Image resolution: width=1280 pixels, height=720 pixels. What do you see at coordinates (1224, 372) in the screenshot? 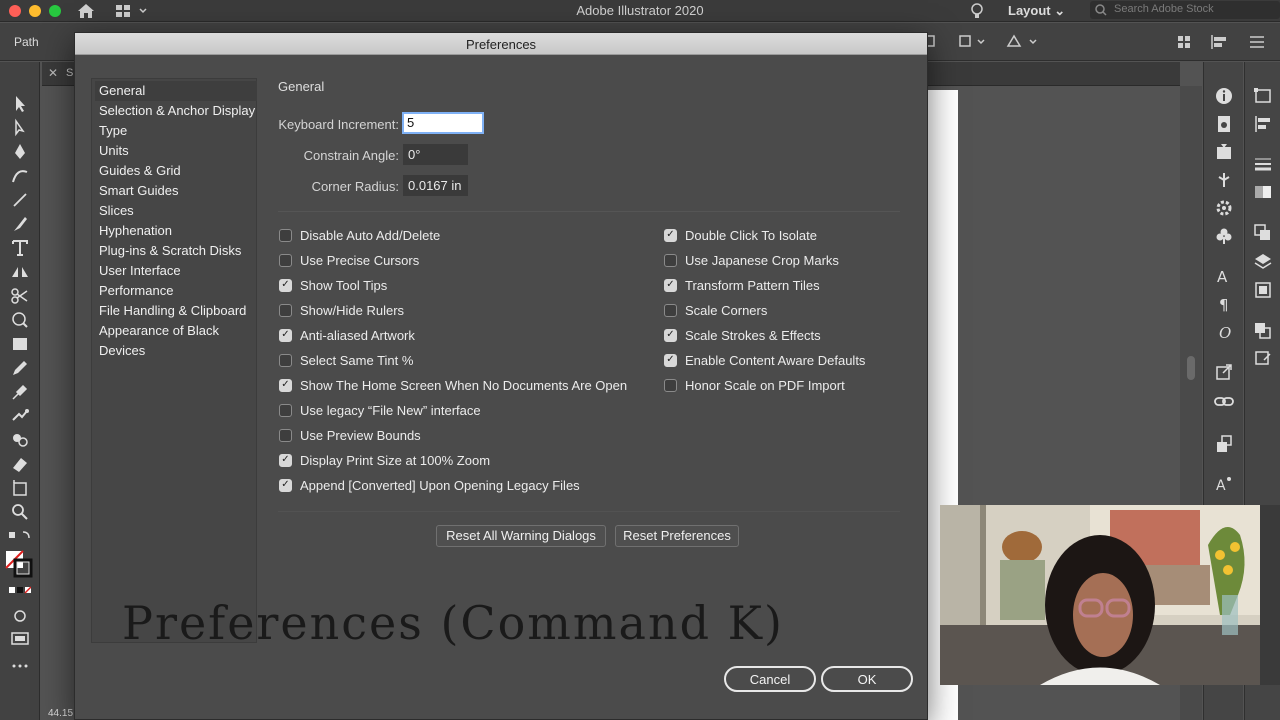
I see `share-icon` at bounding box center [1224, 372].